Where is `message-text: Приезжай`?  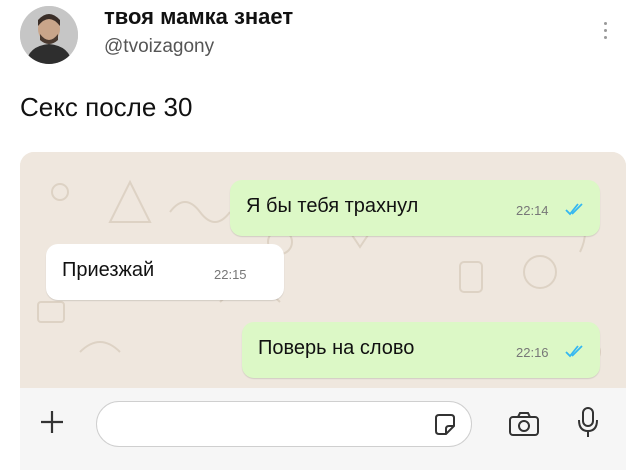 message-text: Приезжай is located at coordinates (108, 270).